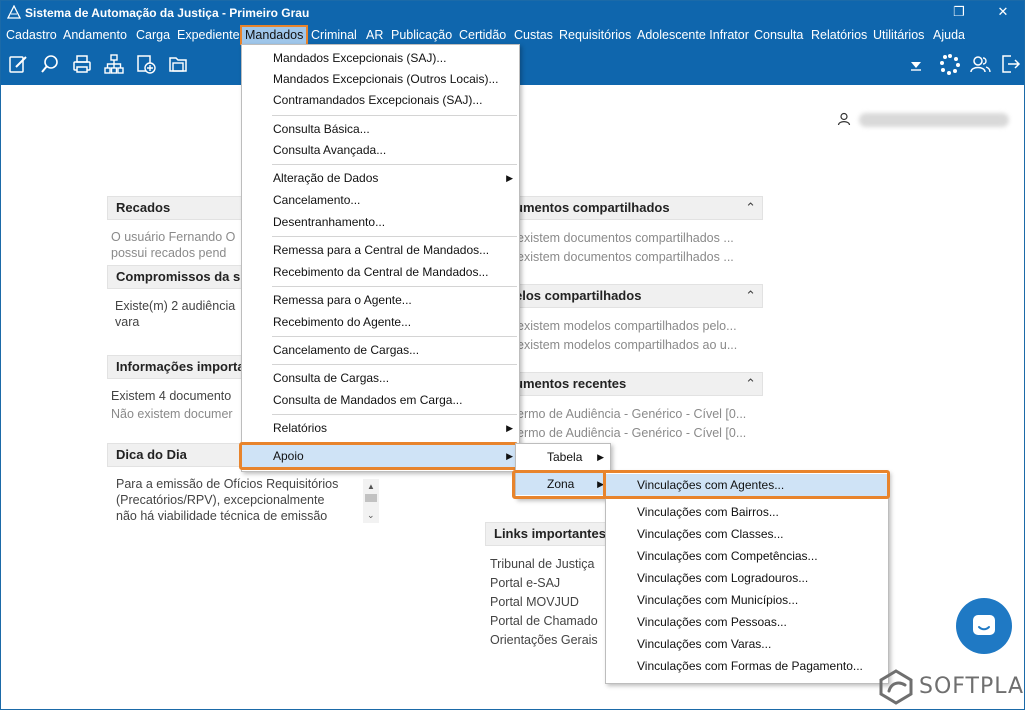 Image resolution: width=1025 pixels, height=710 pixels. Describe the element at coordinates (984, 626) in the screenshot. I see `chat-button` at that location.